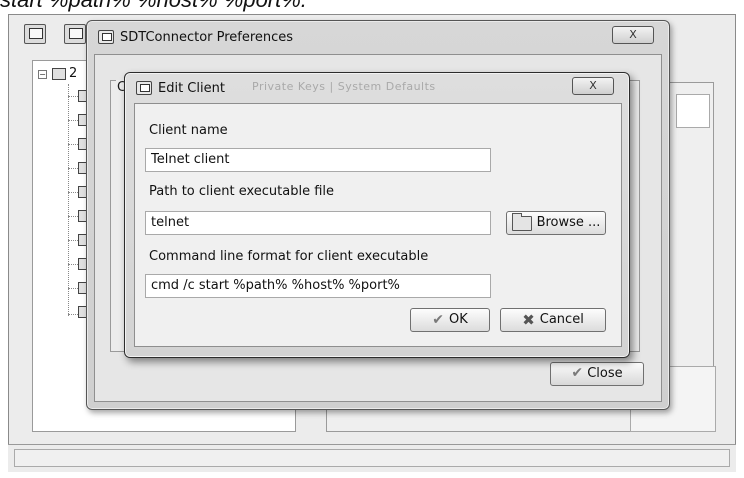 This screenshot has width=744, height=478. What do you see at coordinates (528, 319) in the screenshot?
I see `cancel-icon: ✖` at bounding box center [528, 319].